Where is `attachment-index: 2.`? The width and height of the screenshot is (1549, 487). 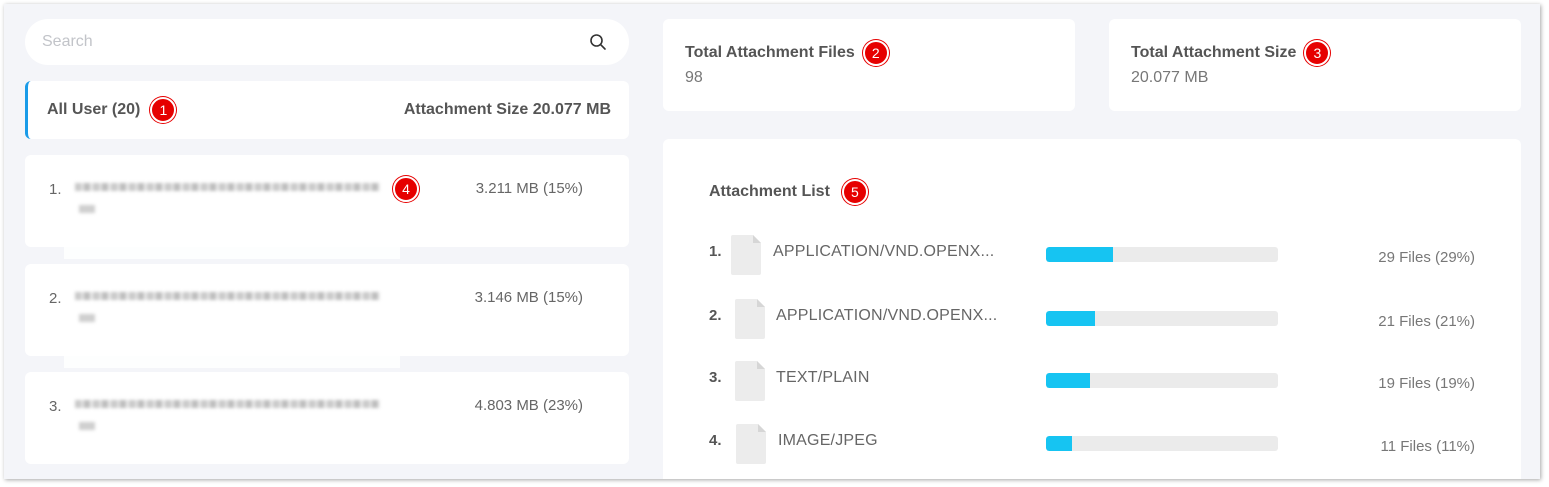 attachment-index: 2. is located at coordinates (715, 315).